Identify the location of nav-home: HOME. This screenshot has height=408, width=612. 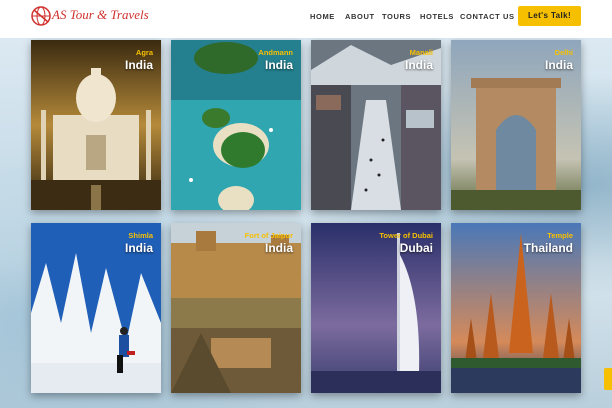
(322, 16).